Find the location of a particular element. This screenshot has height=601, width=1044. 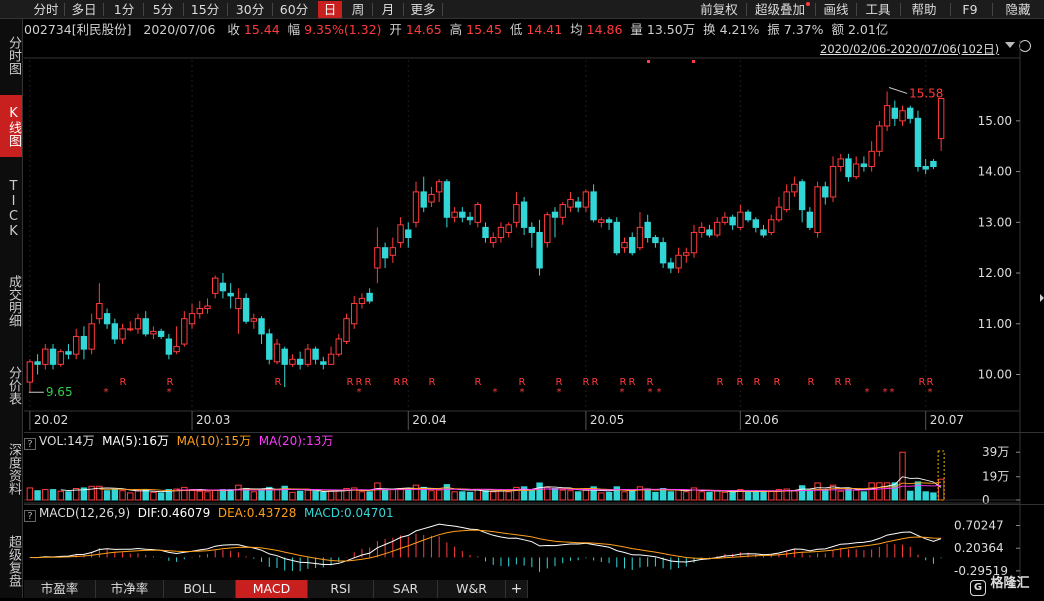

y-tick-label: 14.00 is located at coordinates (995, 172).